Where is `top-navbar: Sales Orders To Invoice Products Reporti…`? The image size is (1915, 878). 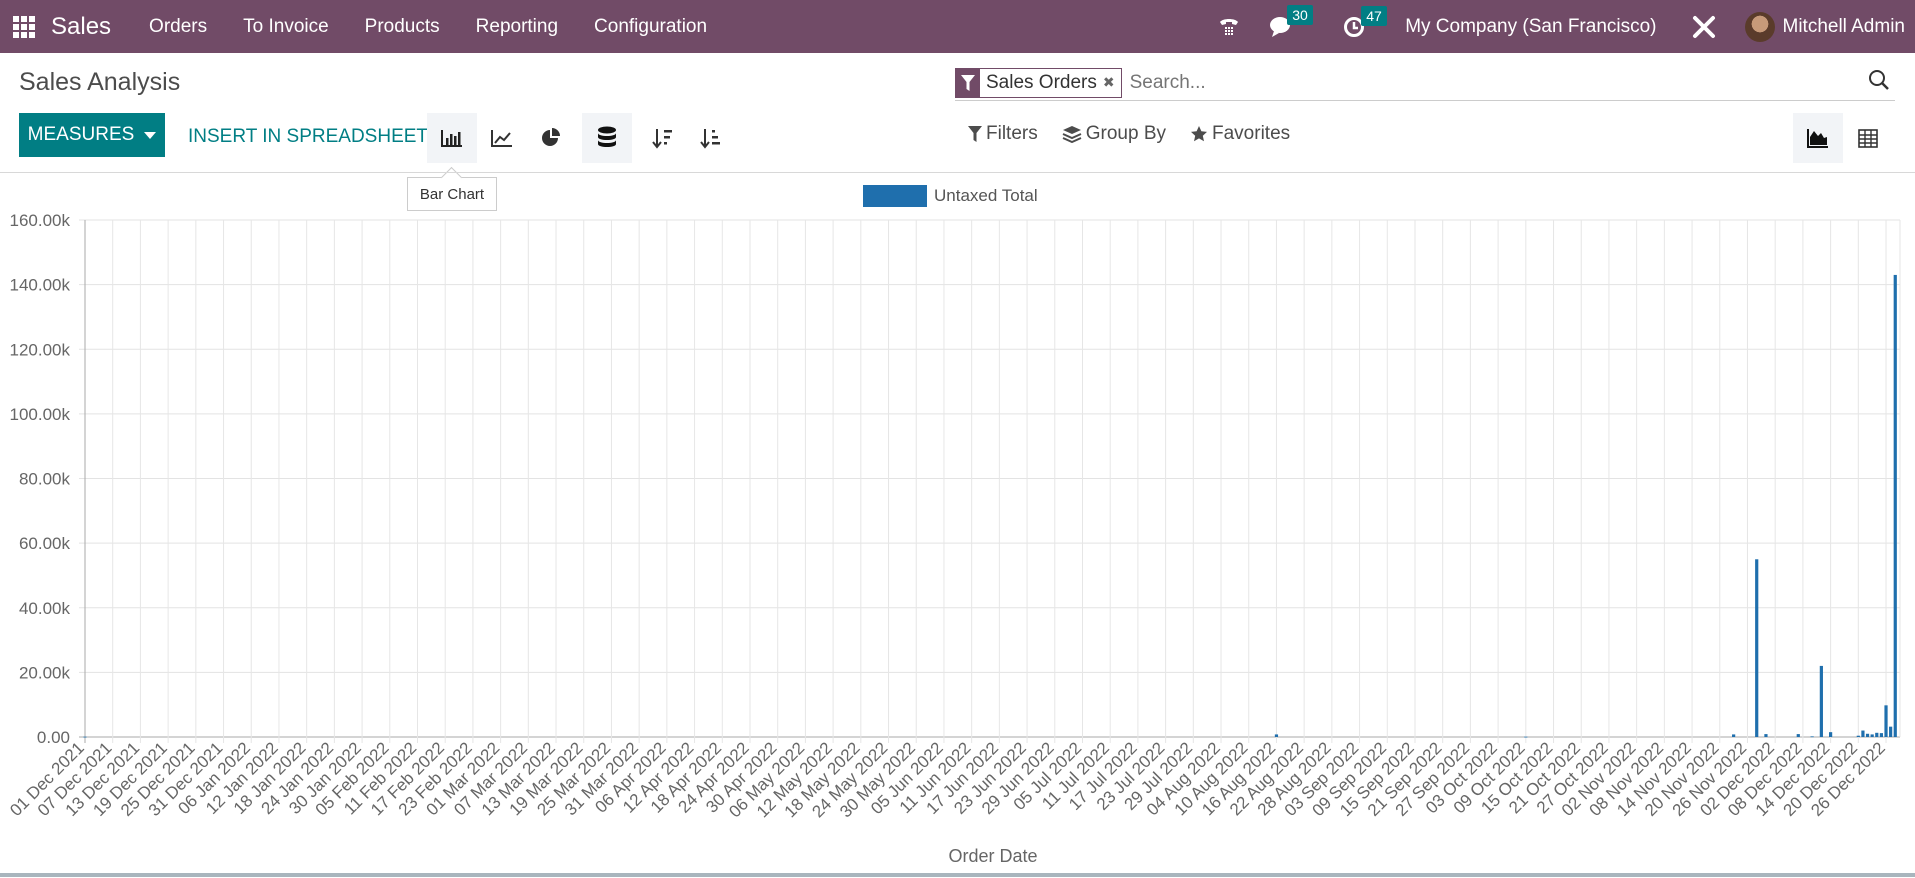 top-navbar: Sales Orders To Invoice Products Reporti… is located at coordinates (957, 26).